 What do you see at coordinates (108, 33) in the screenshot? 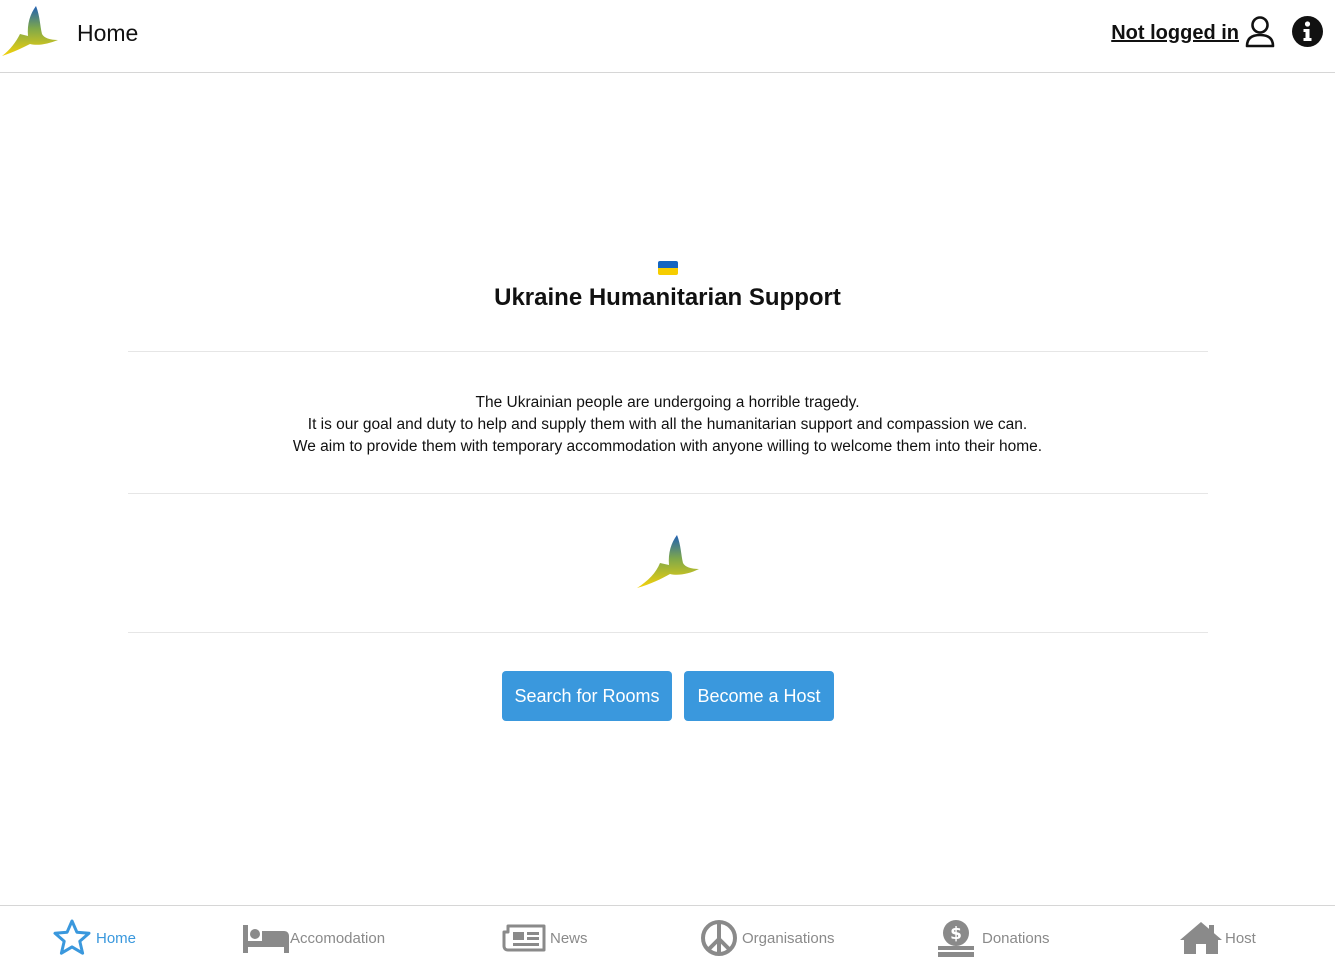
I see `page-title: Home` at bounding box center [108, 33].